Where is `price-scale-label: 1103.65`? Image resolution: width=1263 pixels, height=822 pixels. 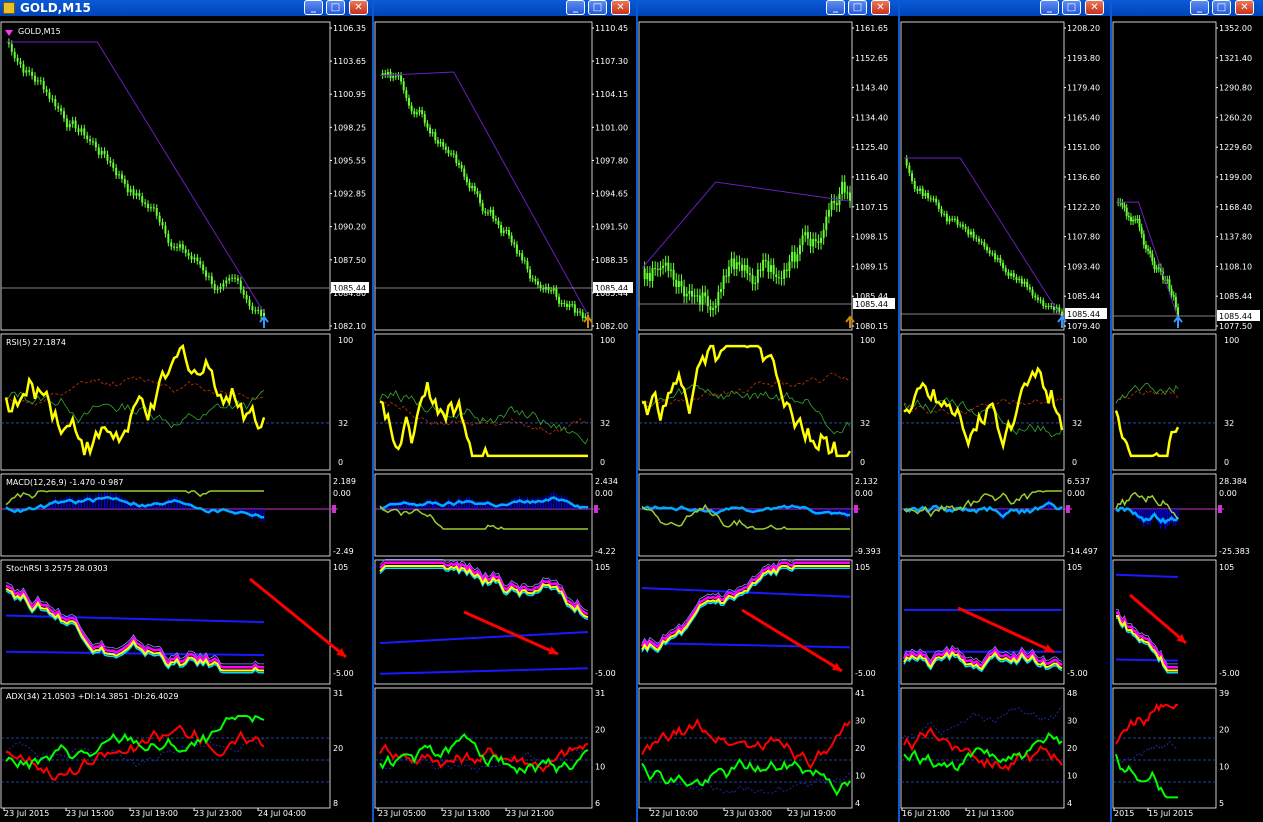 price-scale-label: 1103.65 is located at coordinates (349, 61).